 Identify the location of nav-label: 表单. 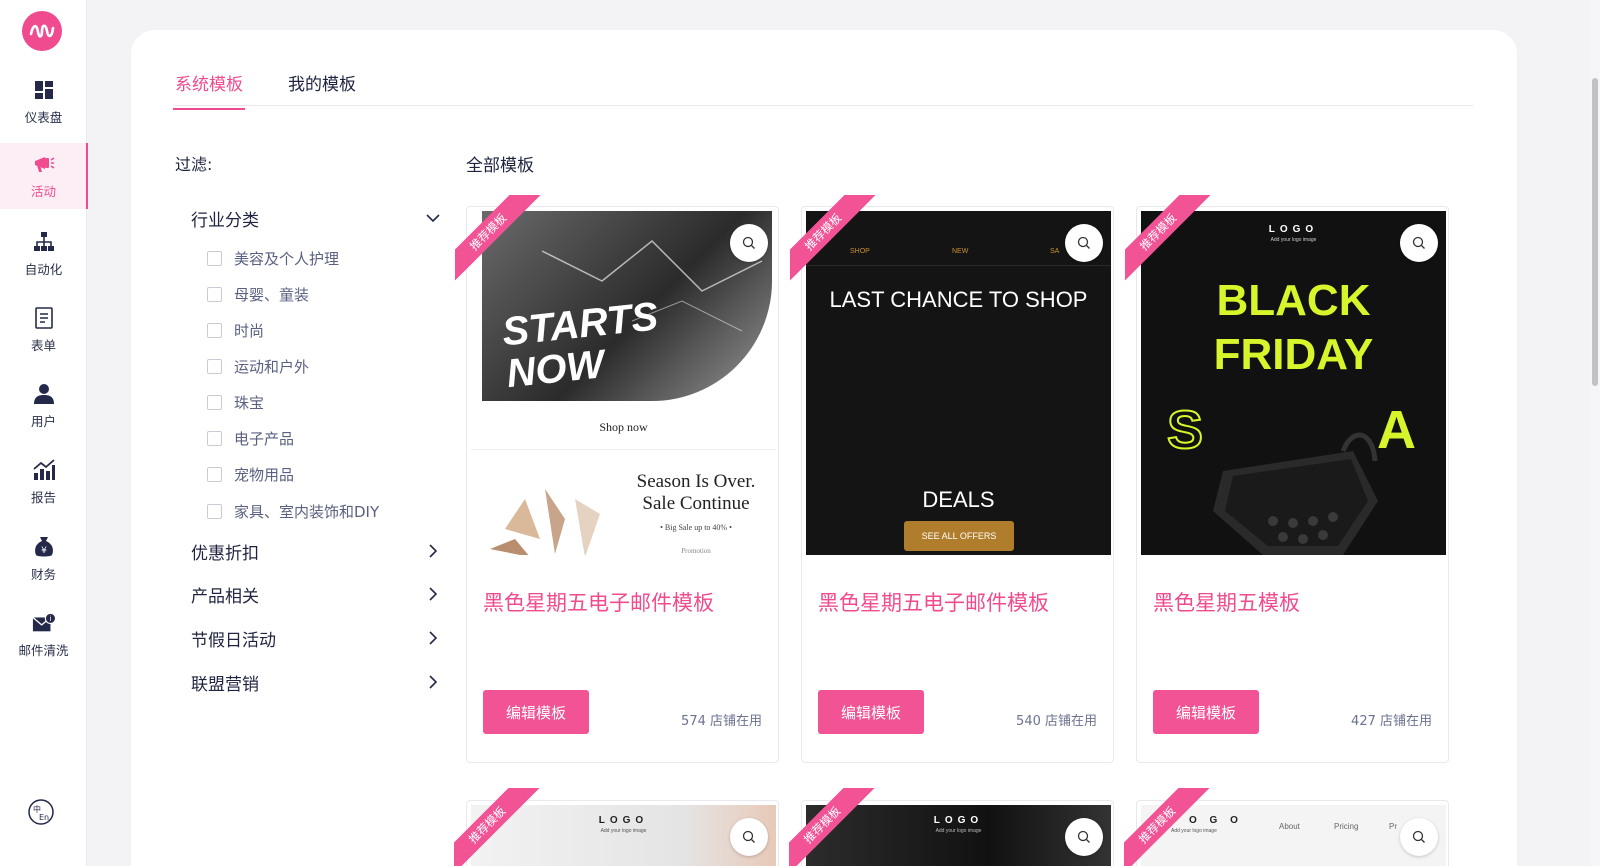
(43, 345).